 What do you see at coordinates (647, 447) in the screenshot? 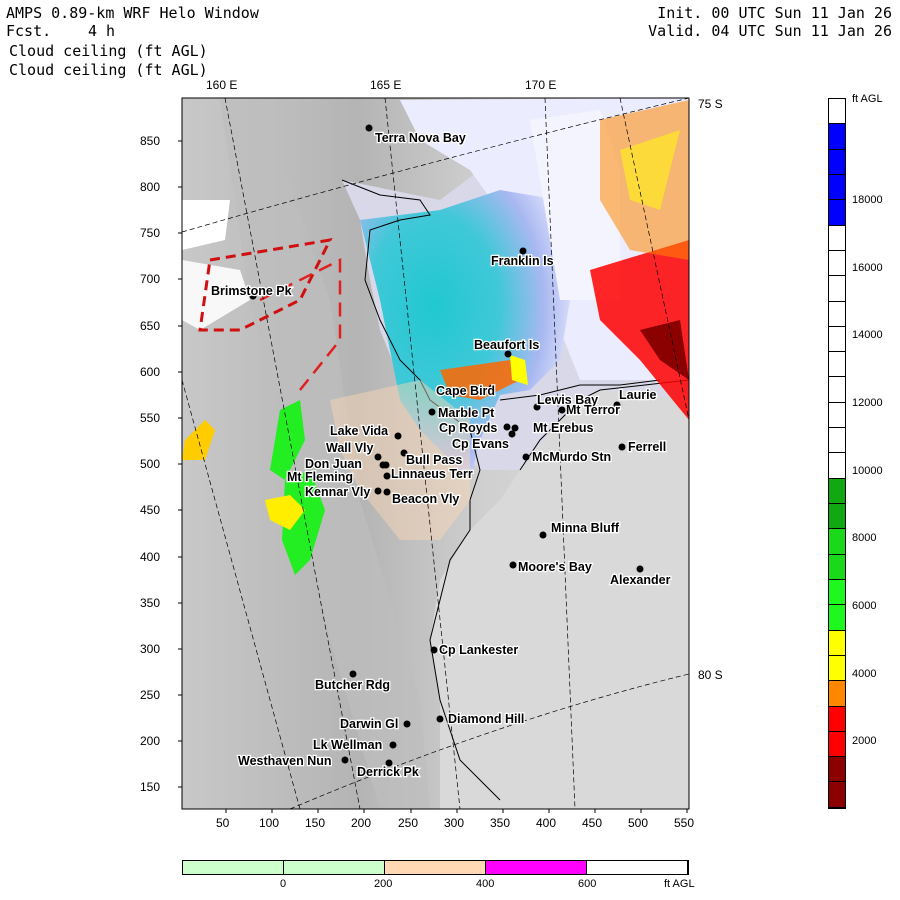
I see `station-label: Ferrell` at bounding box center [647, 447].